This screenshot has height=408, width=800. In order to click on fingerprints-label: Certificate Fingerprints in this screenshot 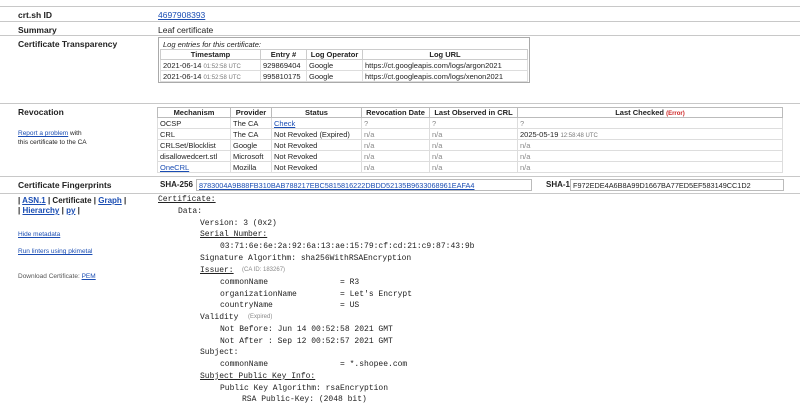, I will do `click(65, 185)`.